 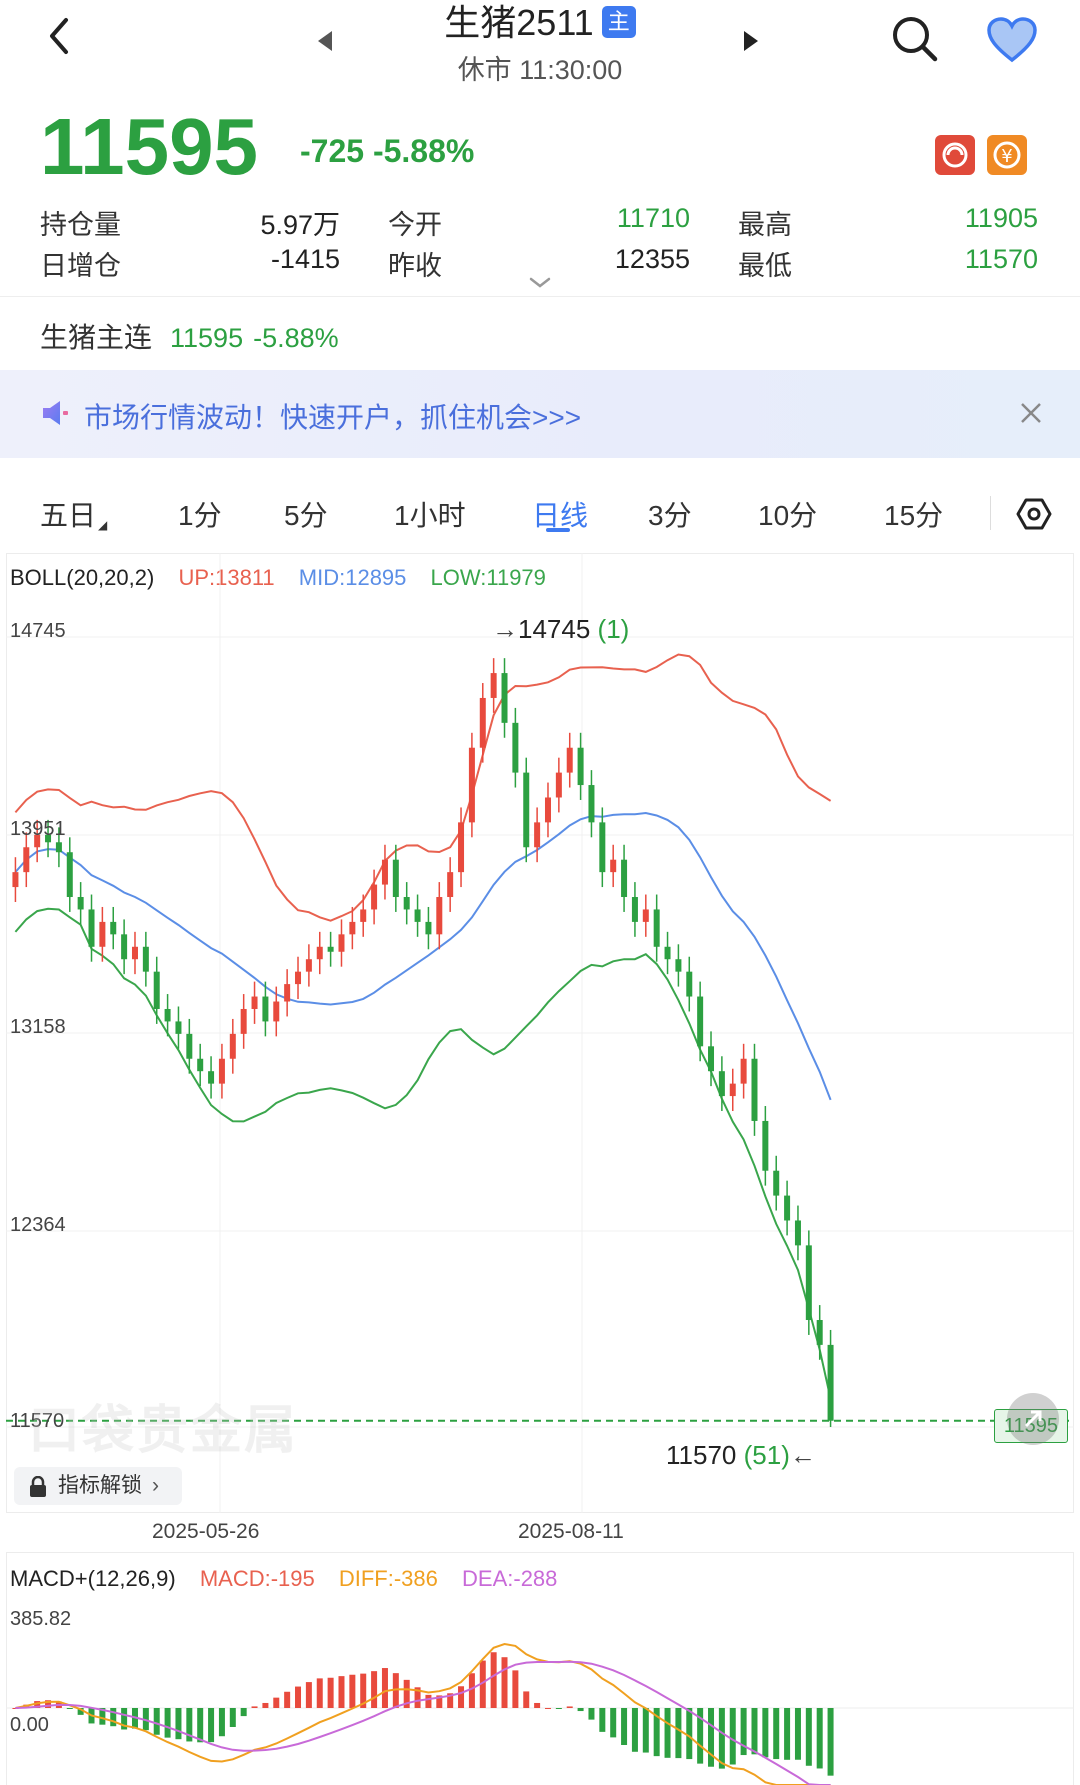 I want to click on high-index: (1), so click(x=613, y=629).